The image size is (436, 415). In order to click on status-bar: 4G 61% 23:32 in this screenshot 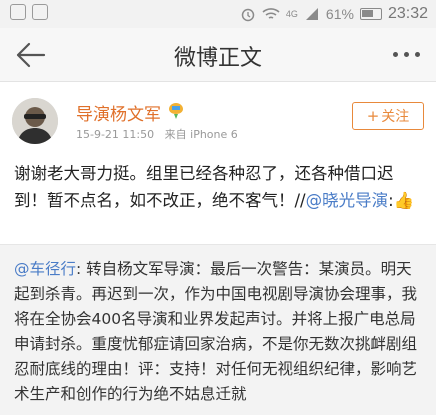, I will do `click(218, 14)`.